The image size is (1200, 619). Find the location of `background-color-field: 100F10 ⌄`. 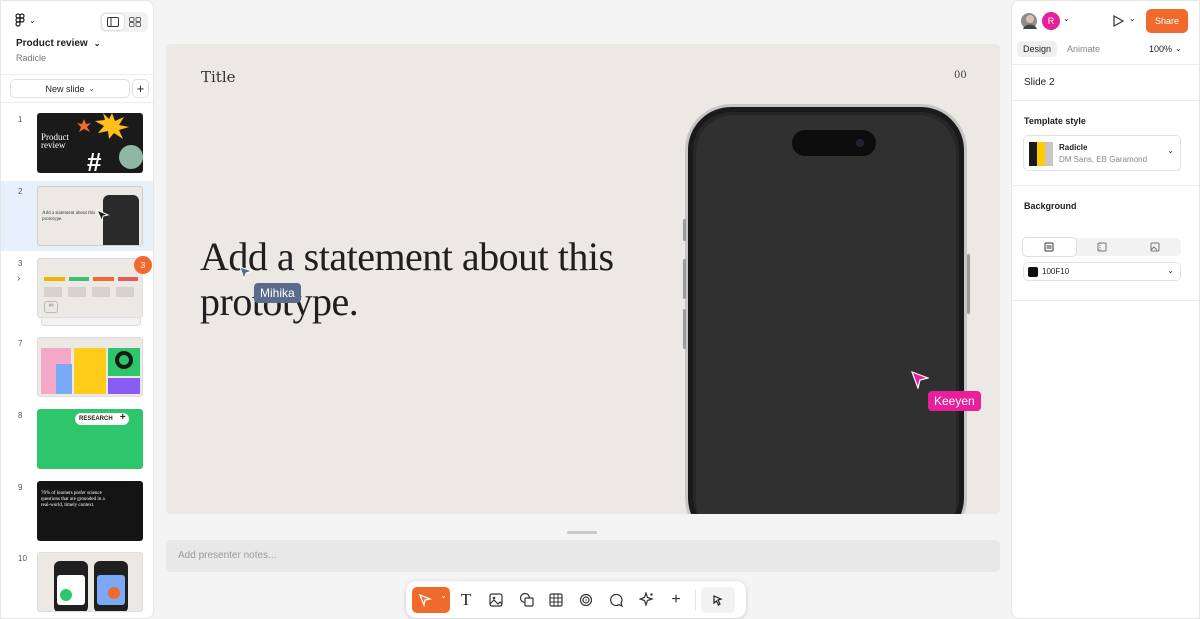

background-color-field: 100F10 ⌄ is located at coordinates (1102, 271).